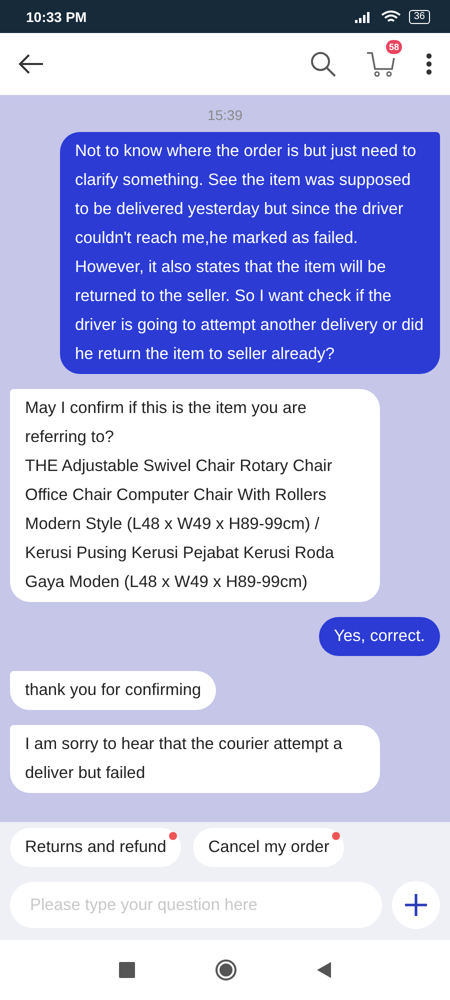 The height and width of the screenshot is (1000, 450). I want to click on back-icon, so click(31, 64).